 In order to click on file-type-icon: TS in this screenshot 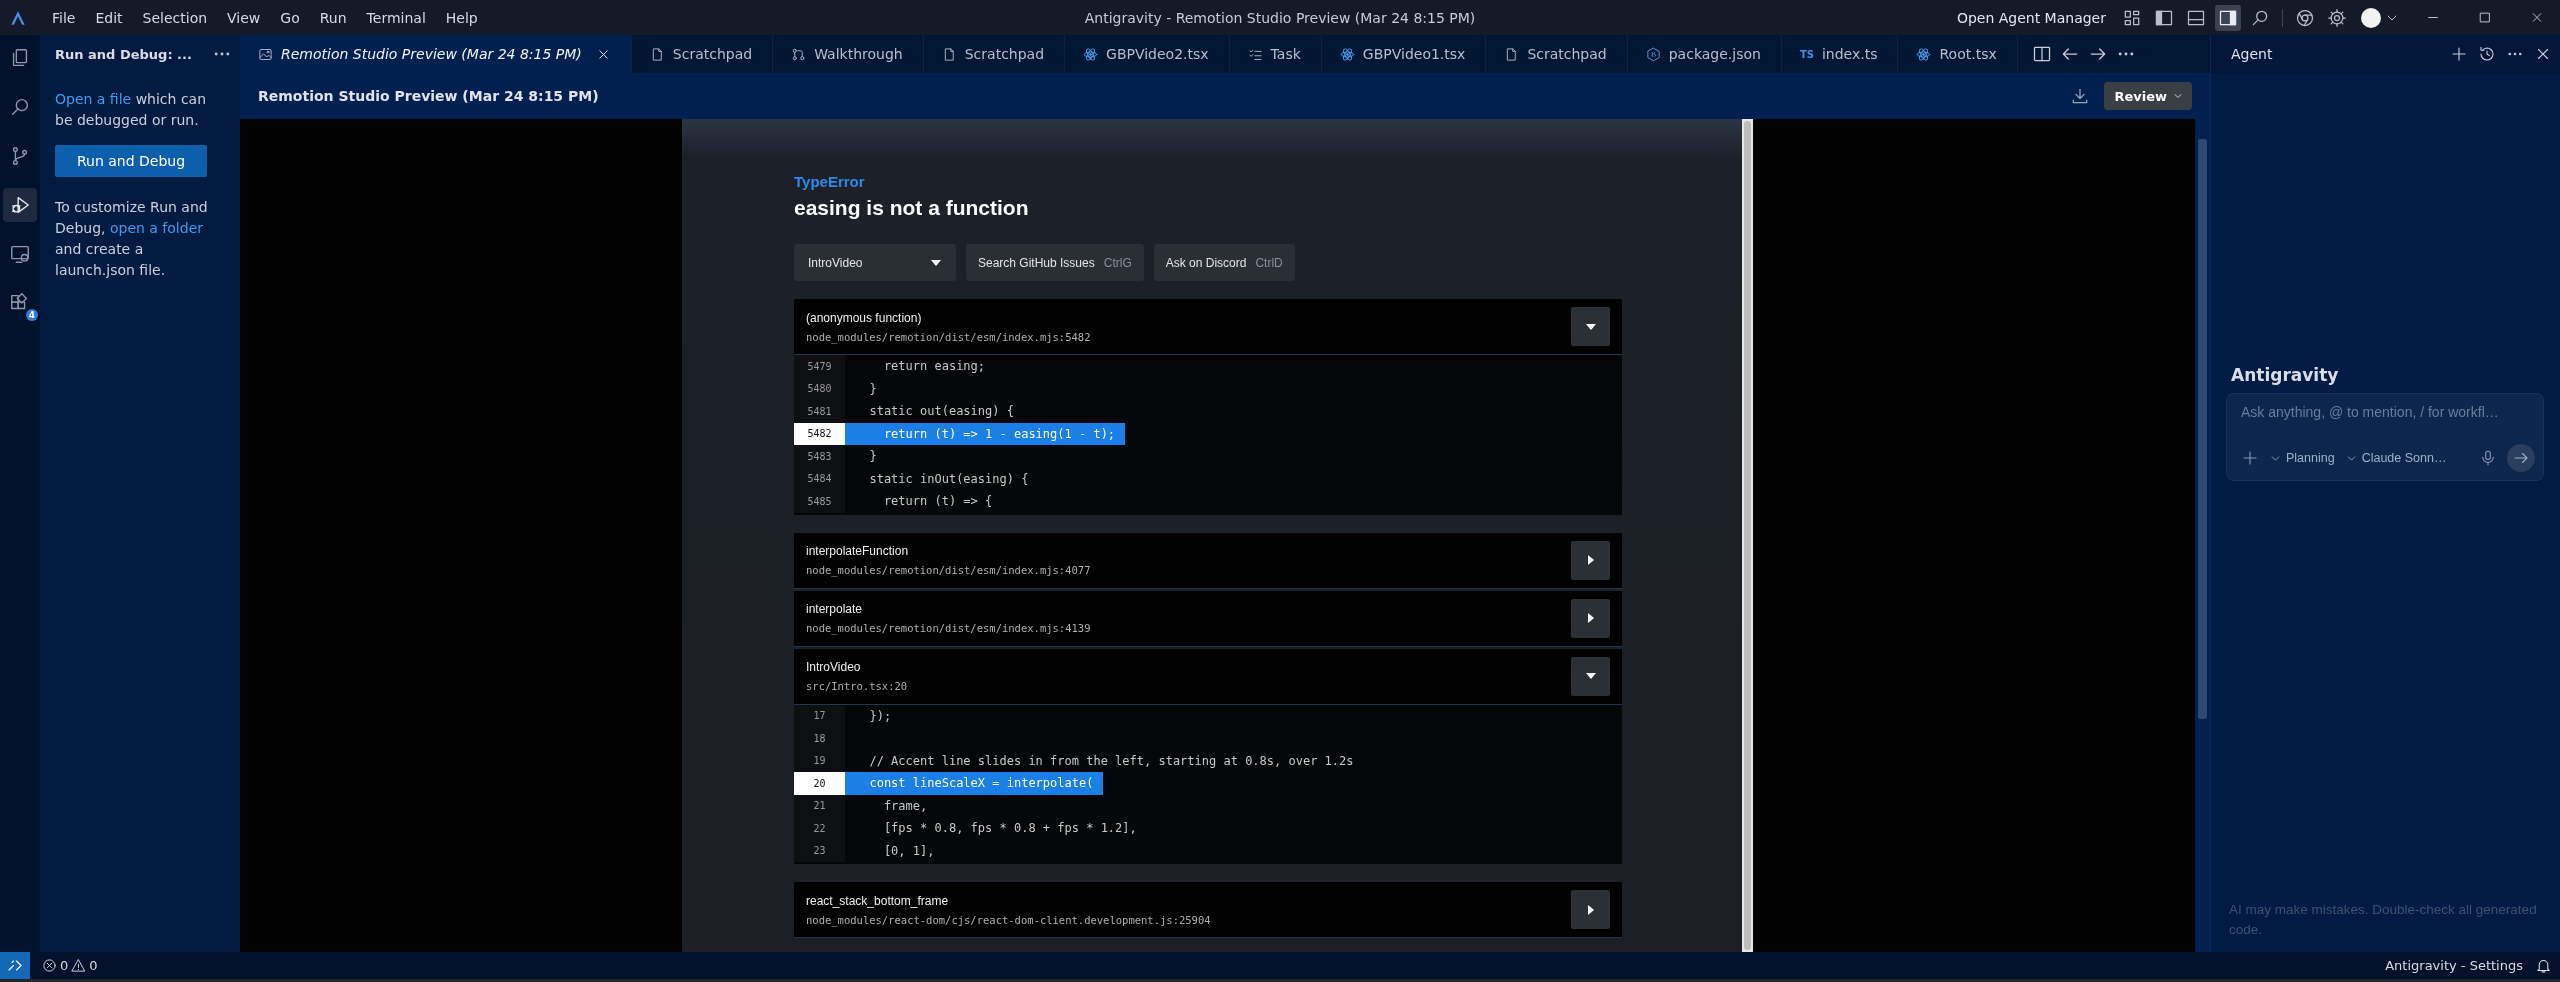, I will do `click(1806, 54)`.